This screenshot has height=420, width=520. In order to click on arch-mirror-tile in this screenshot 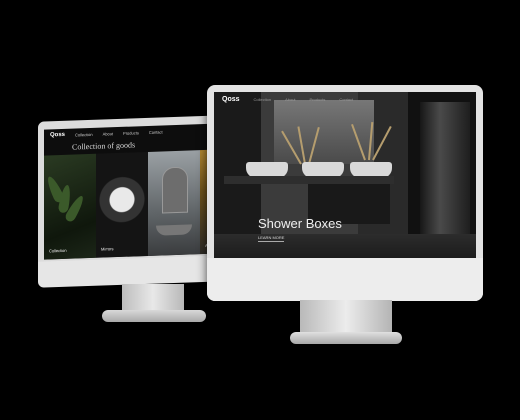, I will do `click(174, 203)`.